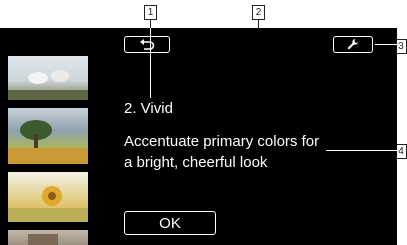 The height and width of the screenshot is (245, 407). I want to click on callout-1-line, so click(150, 63).